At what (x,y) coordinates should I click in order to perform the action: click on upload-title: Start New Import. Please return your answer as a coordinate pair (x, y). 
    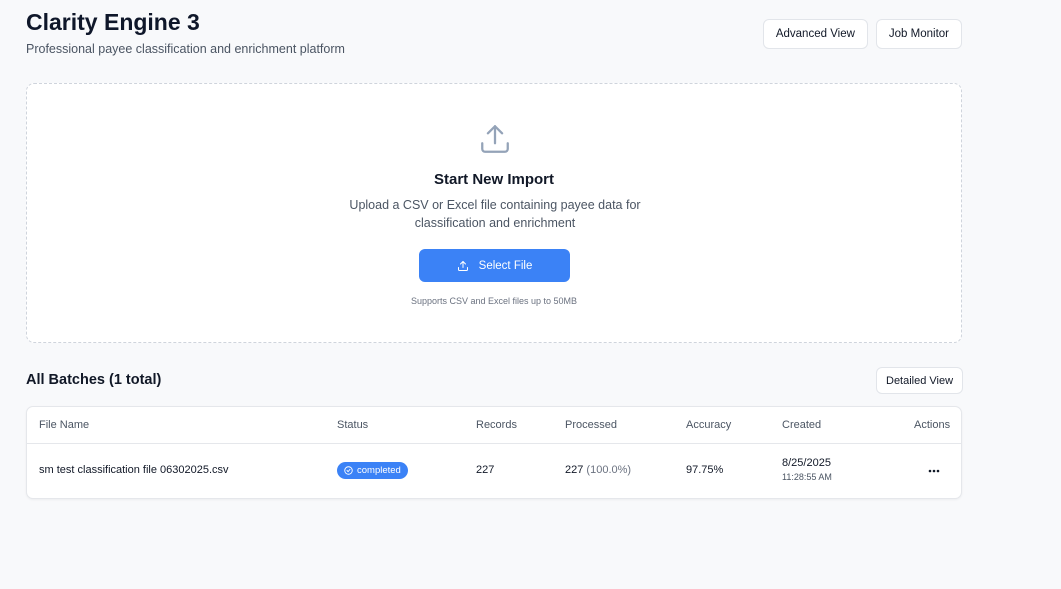
    Looking at the image, I should click on (493, 179).